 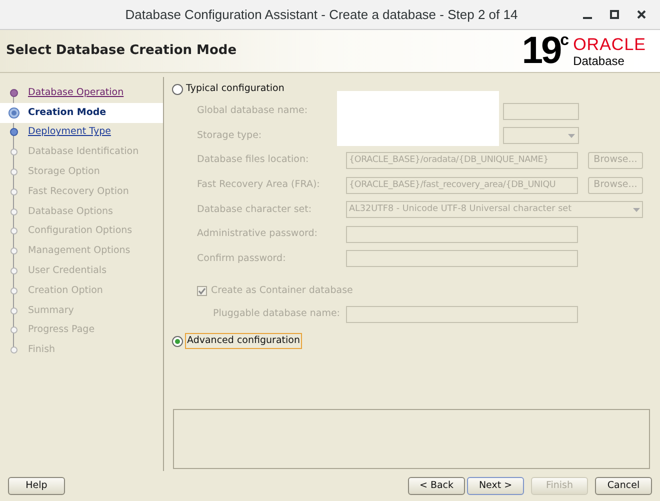 What do you see at coordinates (64, 171) in the screenshot?
I see `step-label: Storage Option` at bounding box center [64, 171].